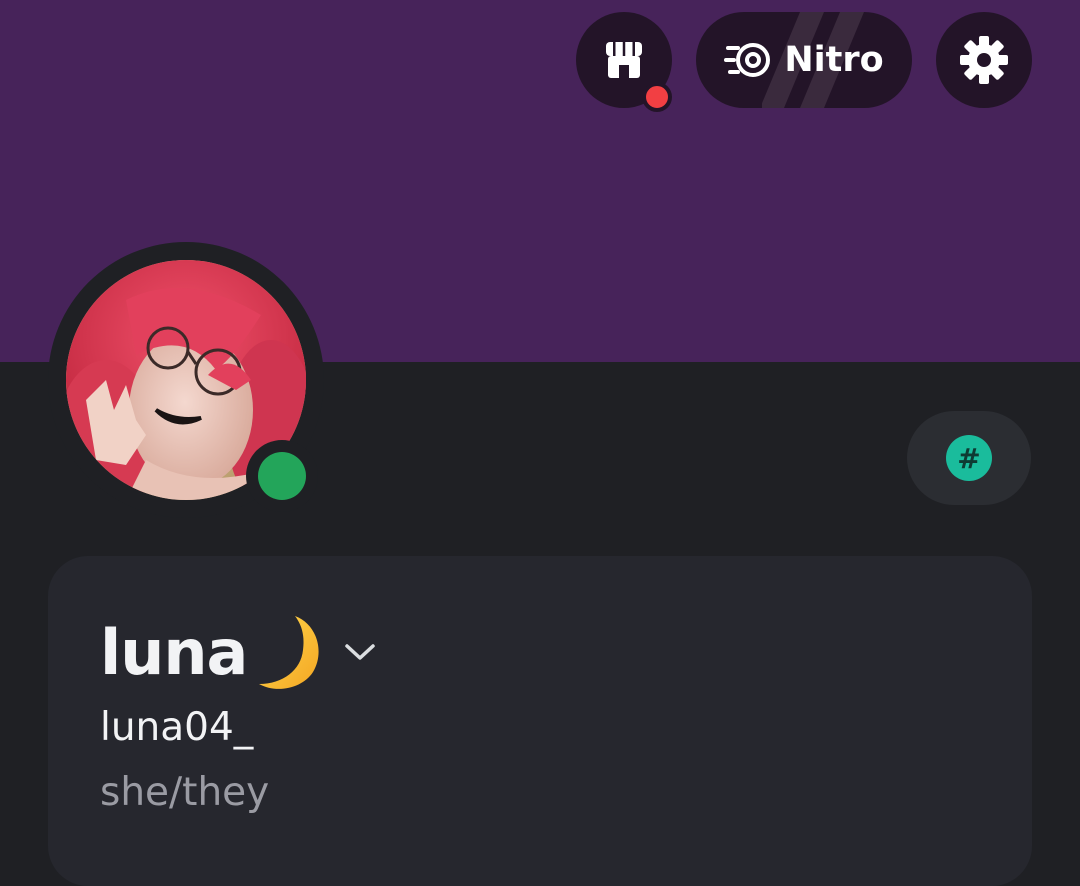 This screenshot has height=886, width=1080. I want to click on hashtag-icon: #, so click(969, 458).